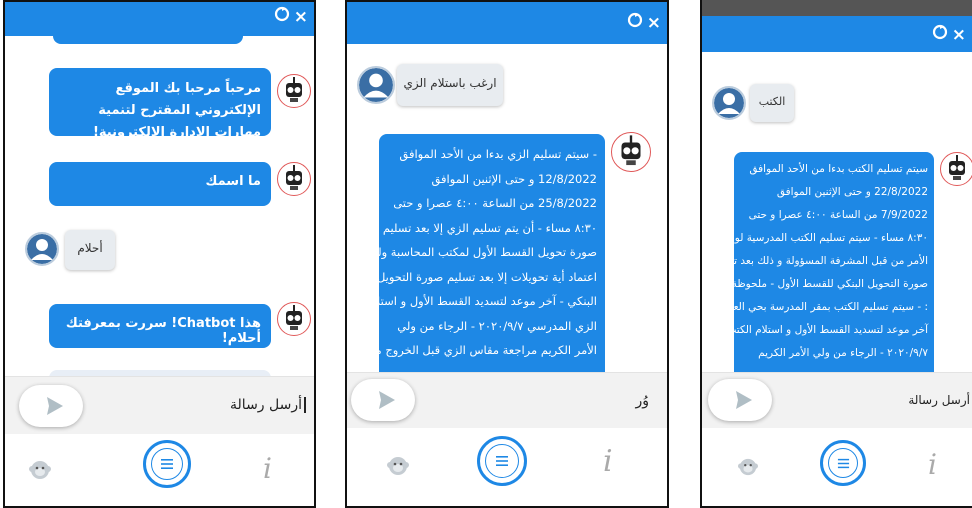  What do you see at coordinates (837, 8) in the screenshot?
I see `window-titlebar-strip` at bounding box center [837, 8].